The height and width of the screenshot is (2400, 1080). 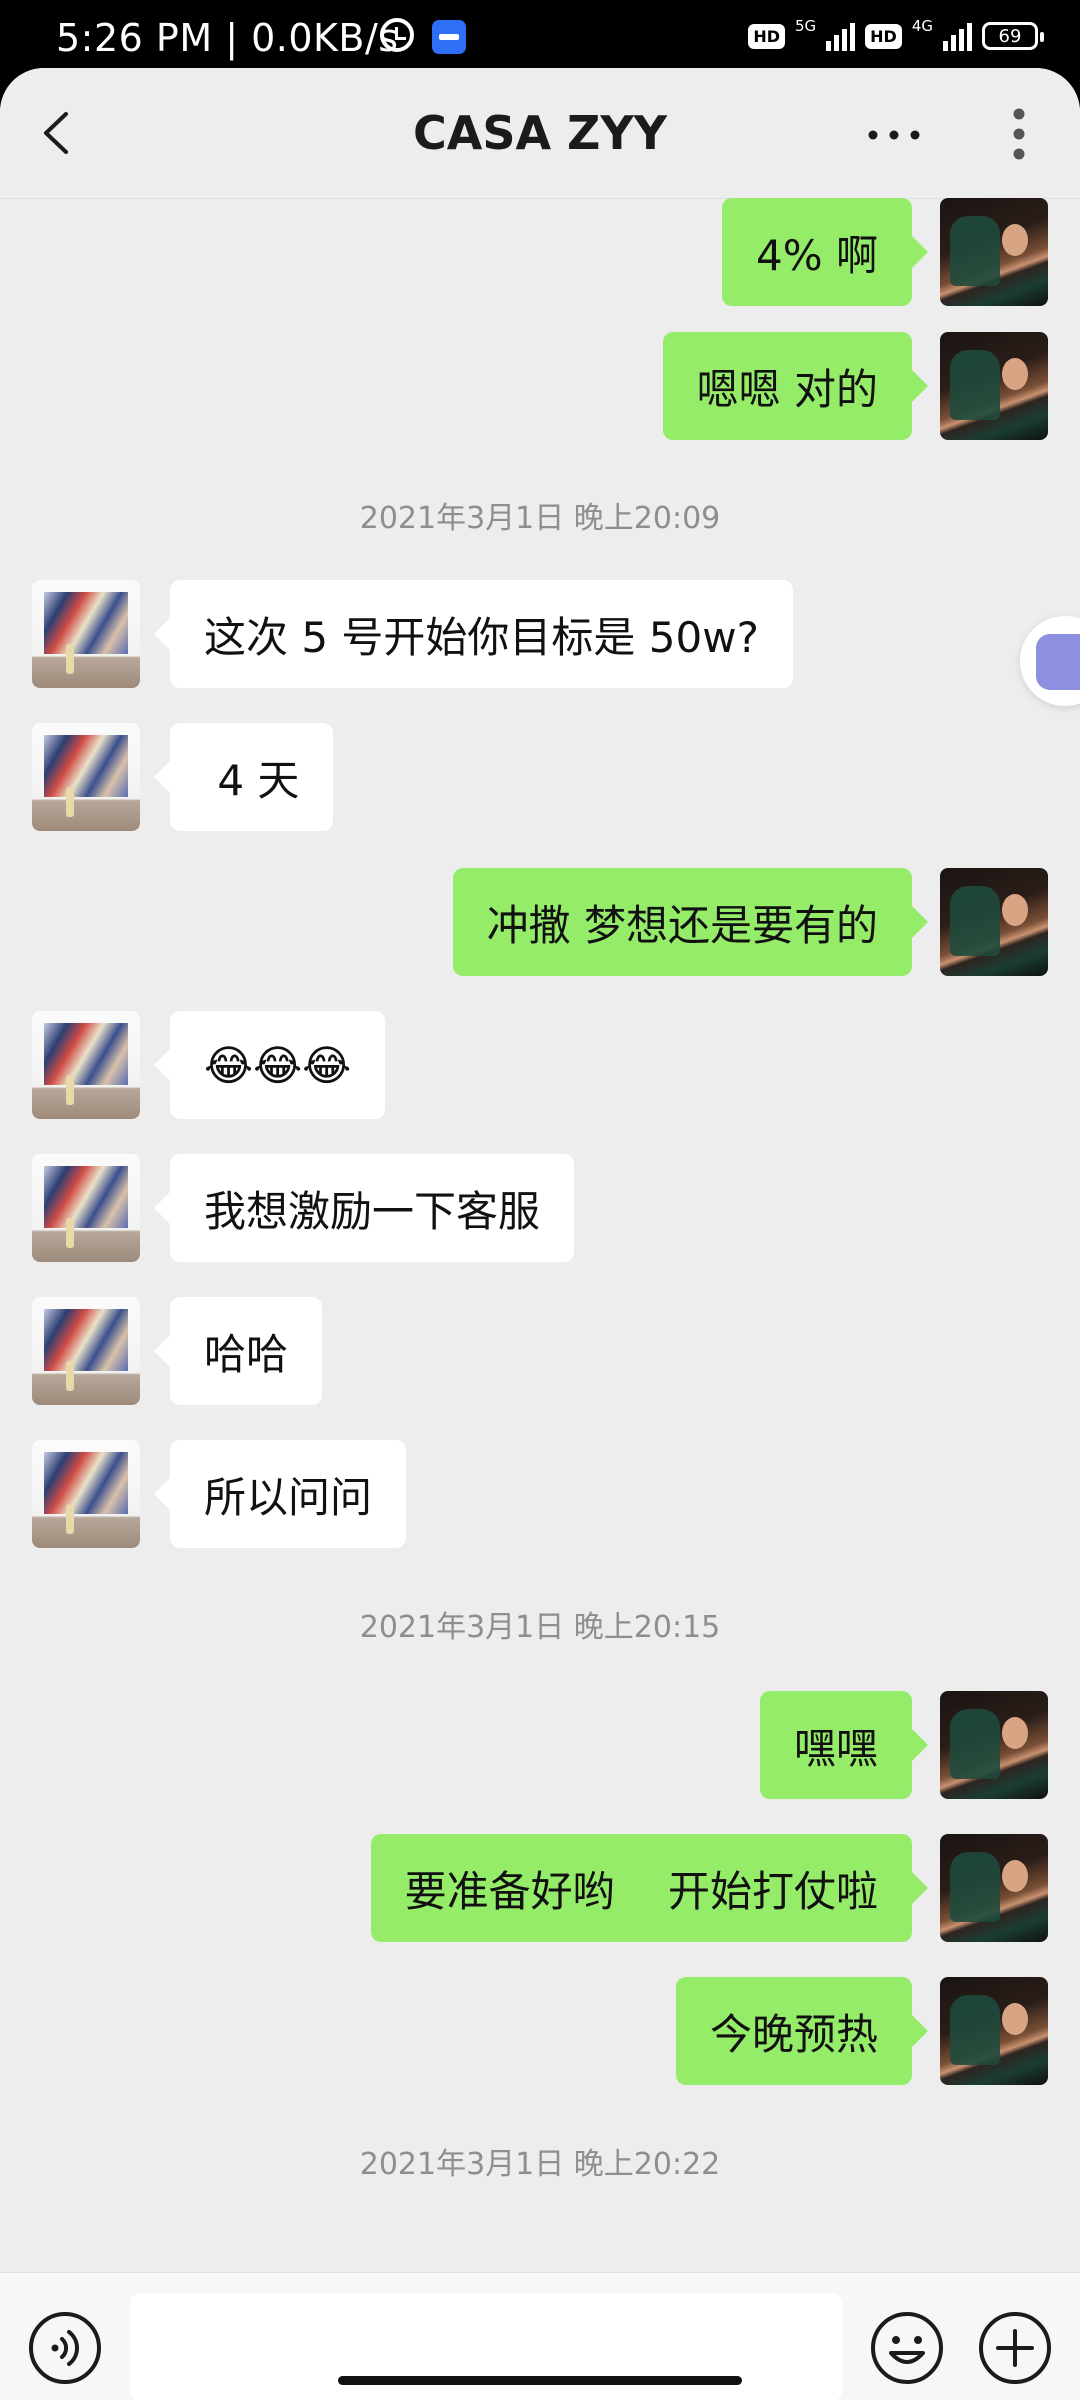 I want to click on message-row-outgoing: 嗯嗯 对的, so click(x=524, y=386).